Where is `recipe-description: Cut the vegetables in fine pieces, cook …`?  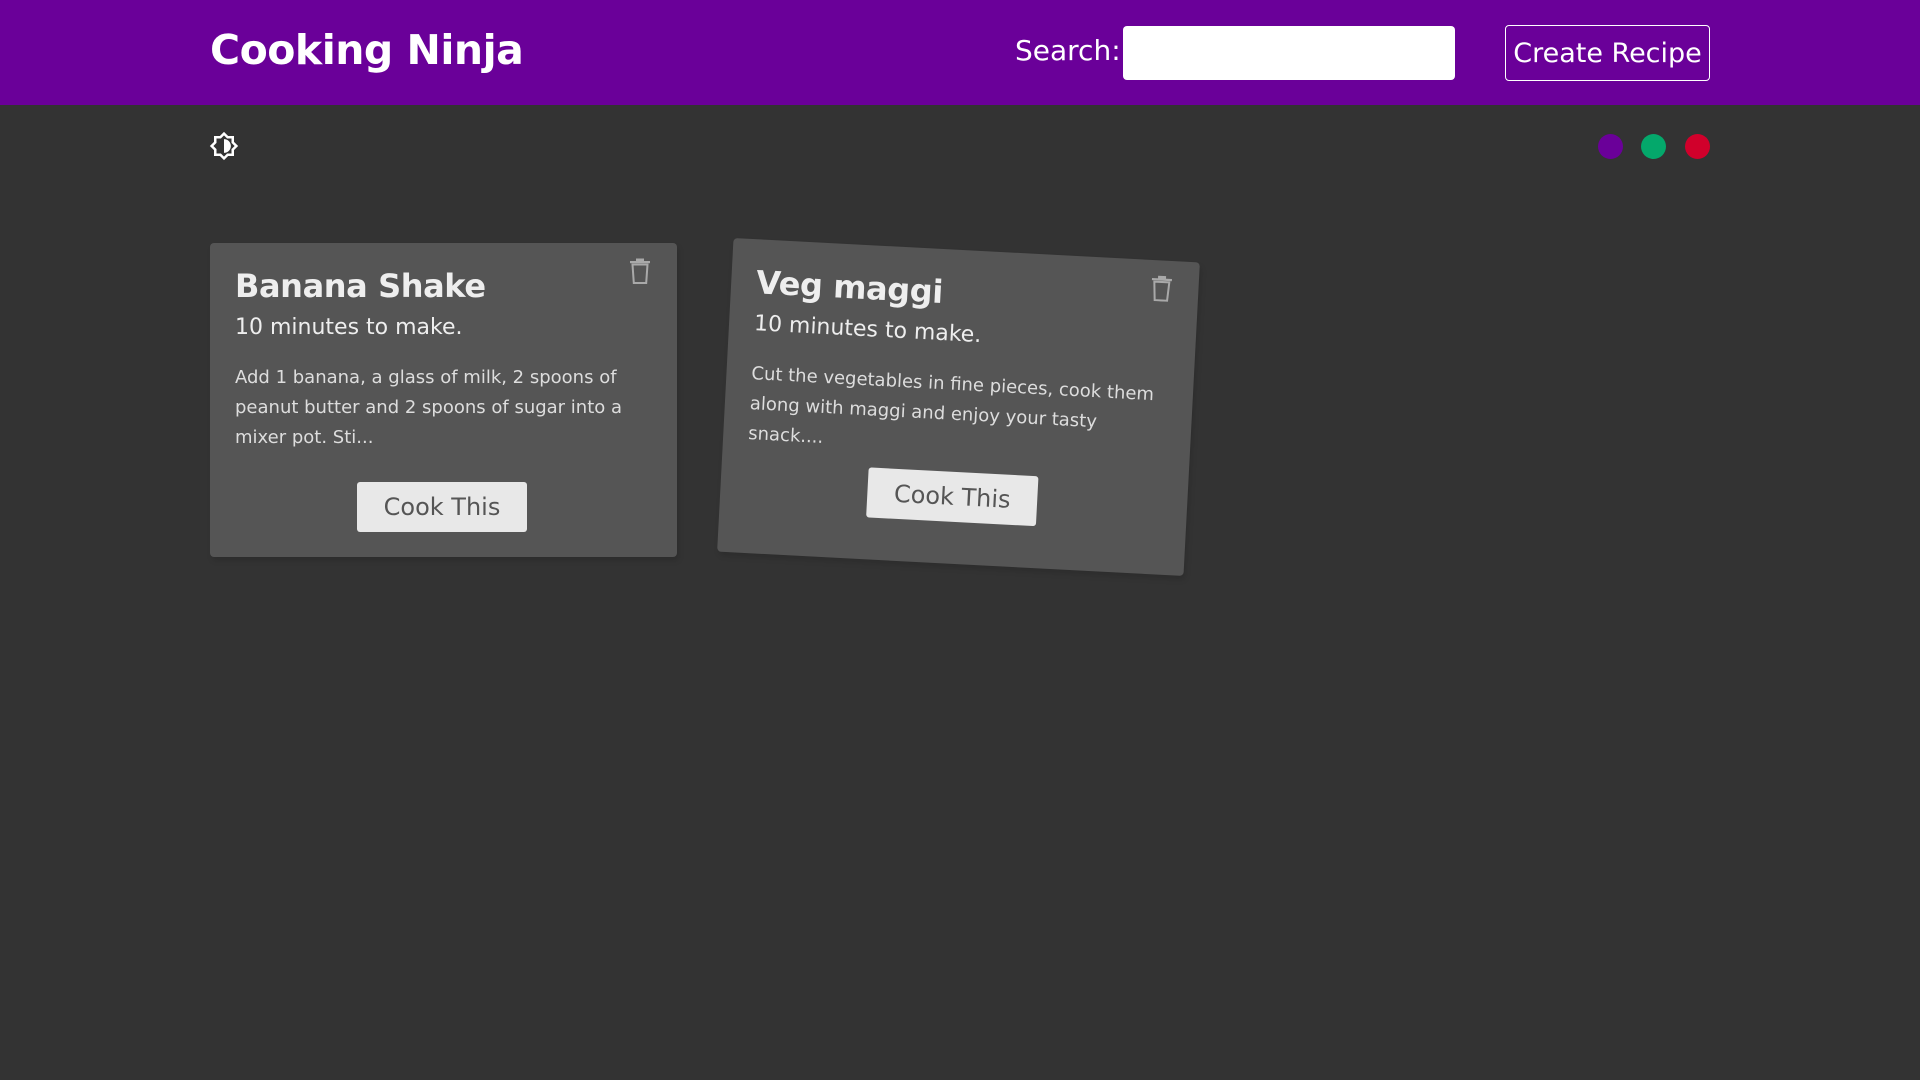 recipe-description: Cut the vegetables in fine pieces, cook … is located at coordinates (951, 405).